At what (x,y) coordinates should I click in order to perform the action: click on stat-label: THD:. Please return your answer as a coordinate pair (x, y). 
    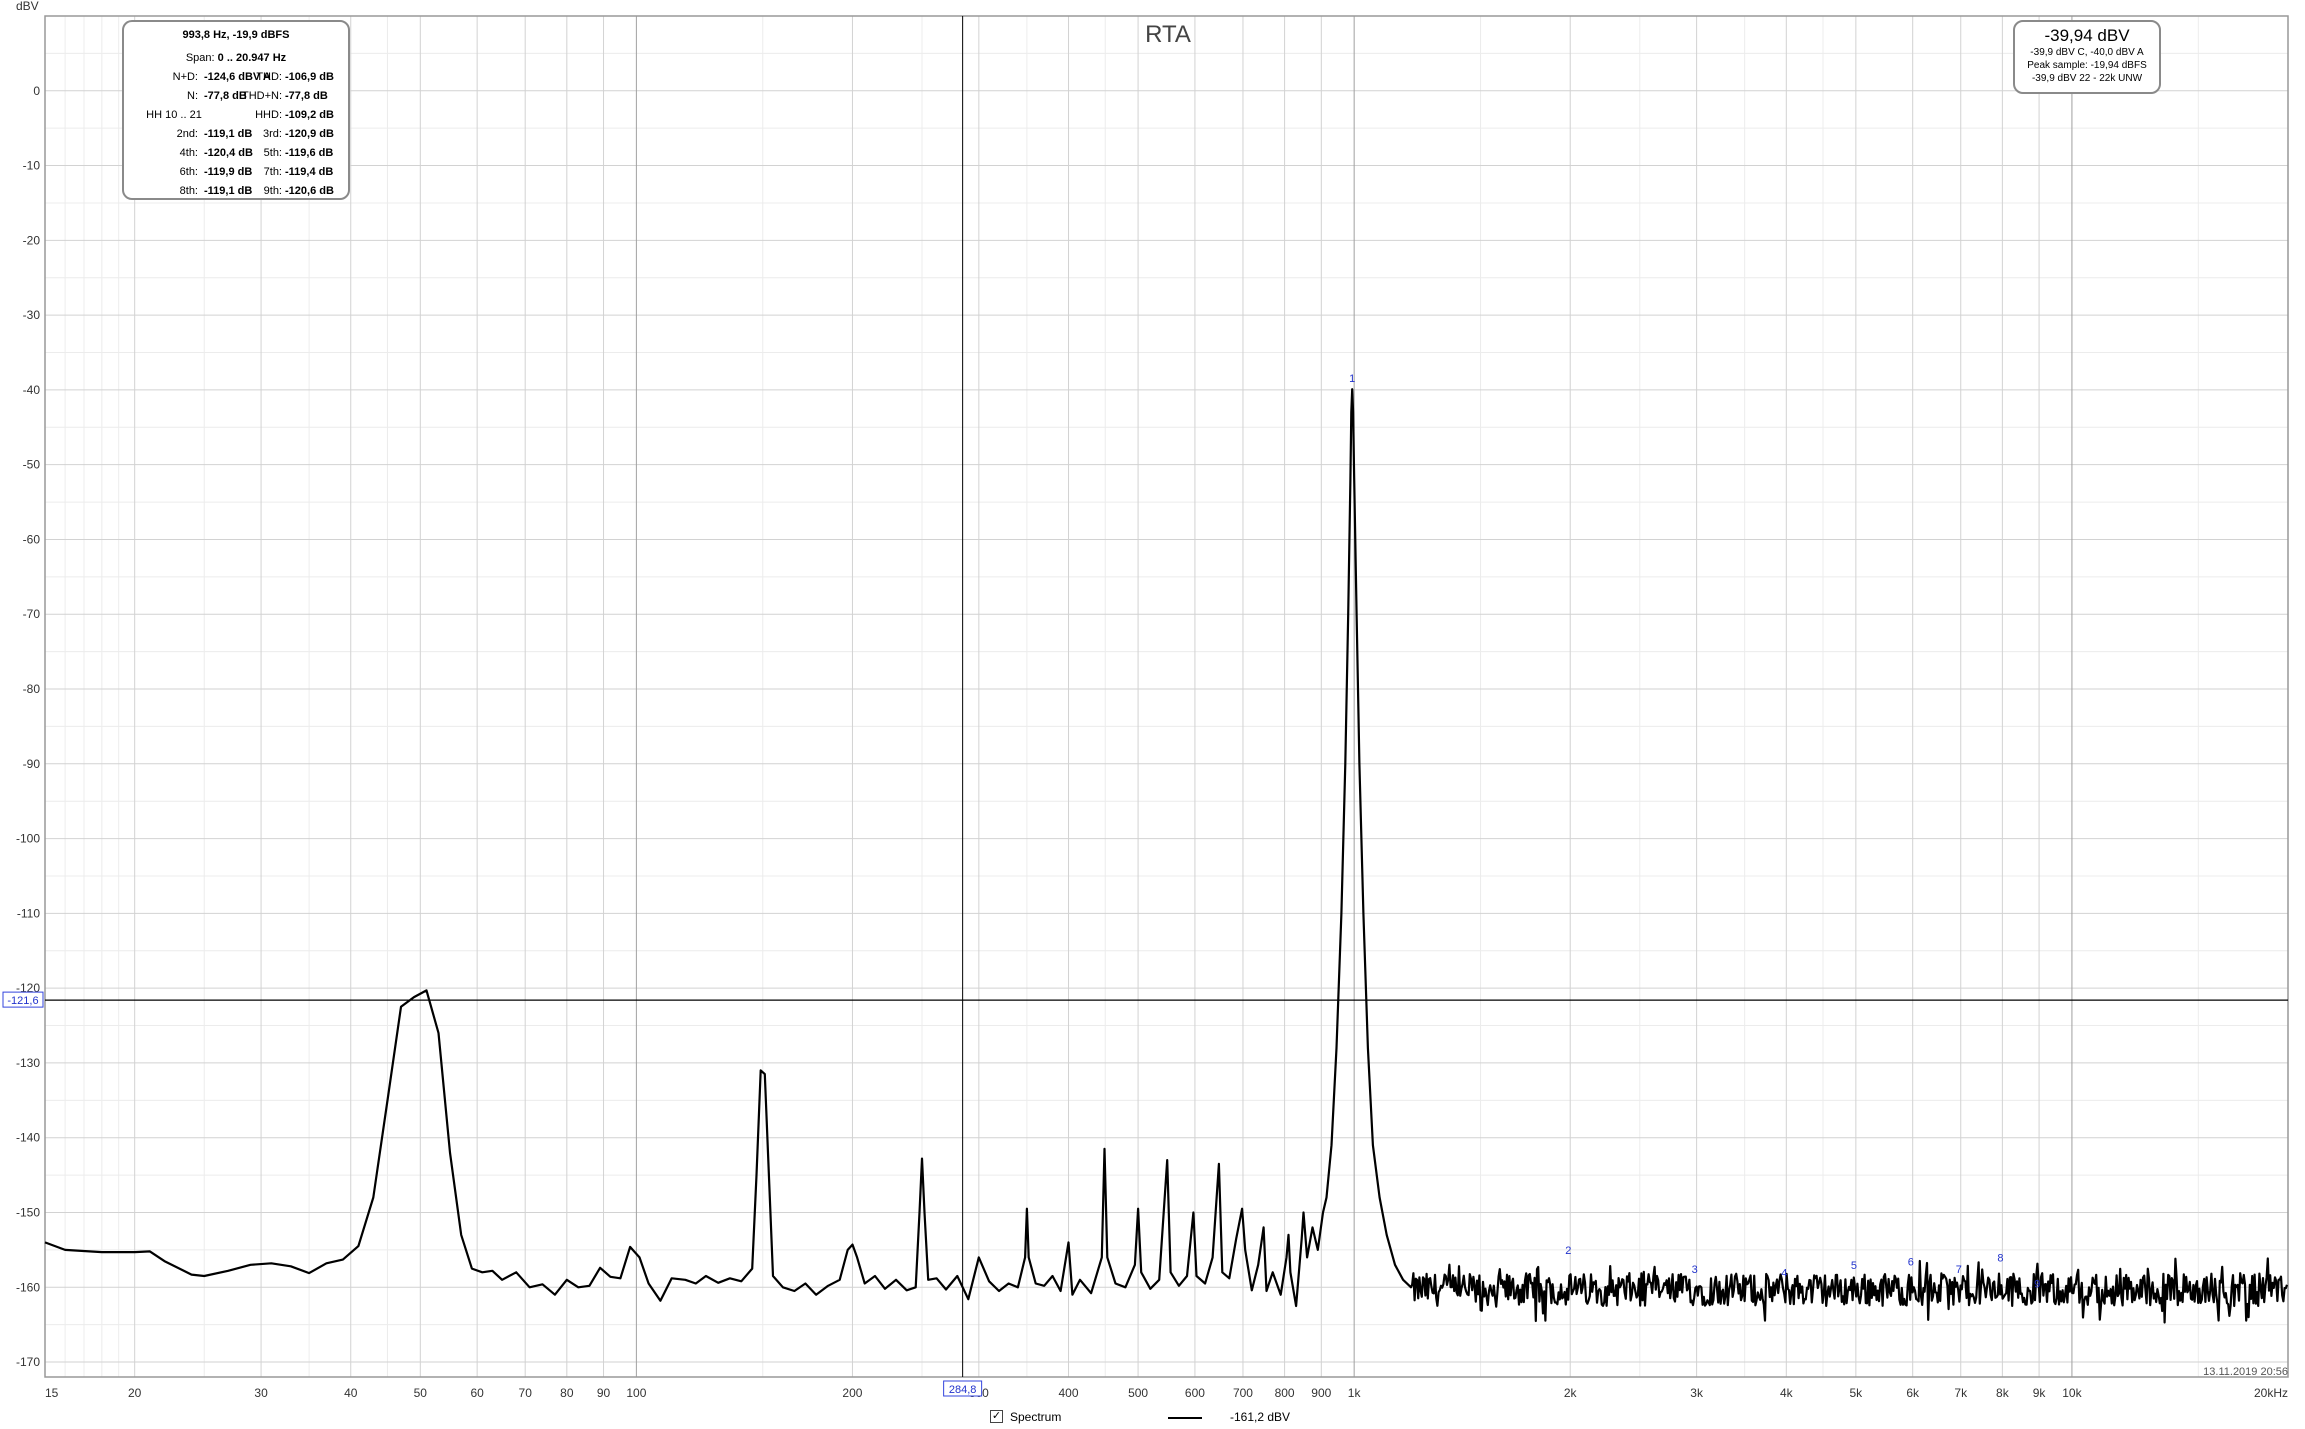
    Looking at the image, I should click on (269, 77).